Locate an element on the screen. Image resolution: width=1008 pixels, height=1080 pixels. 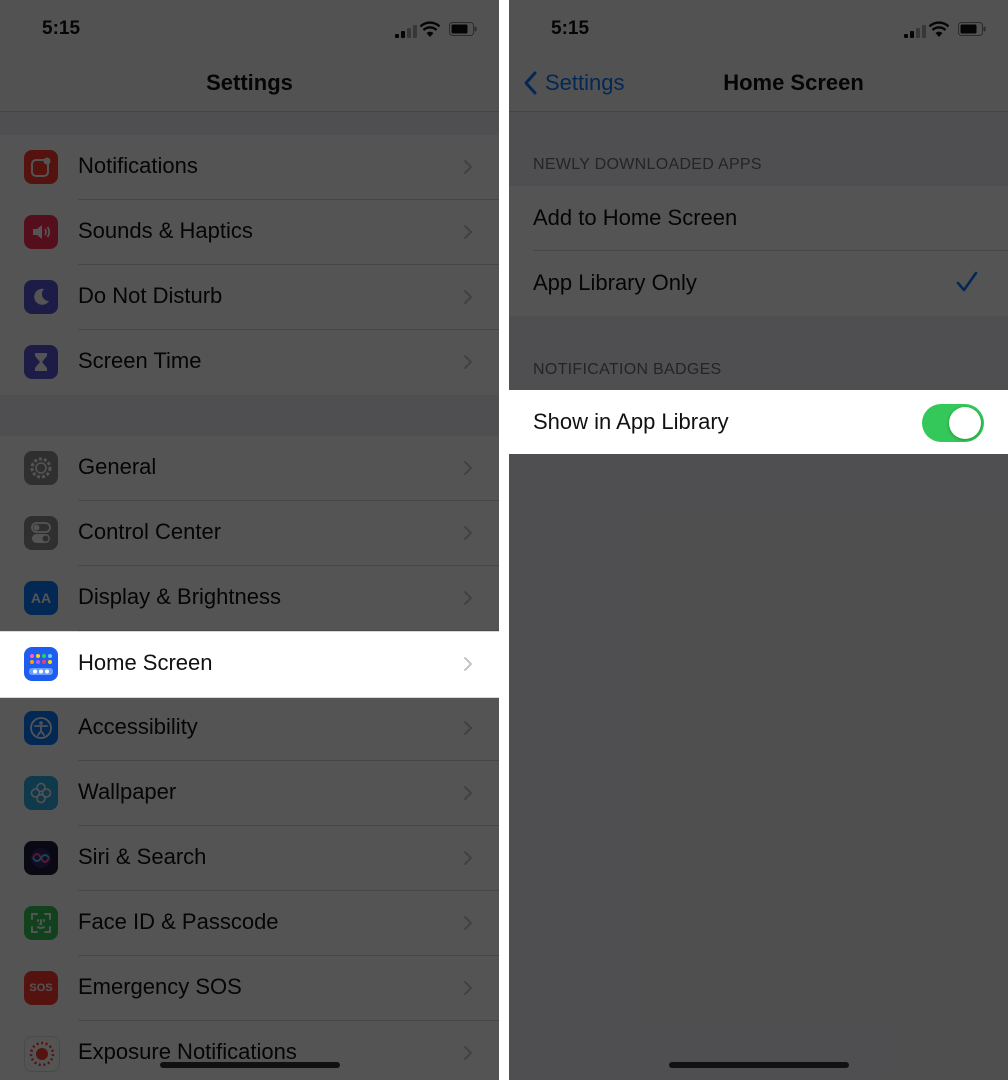
settings-row-label: Sounds & Haptics is located at coordinates (165, 230).